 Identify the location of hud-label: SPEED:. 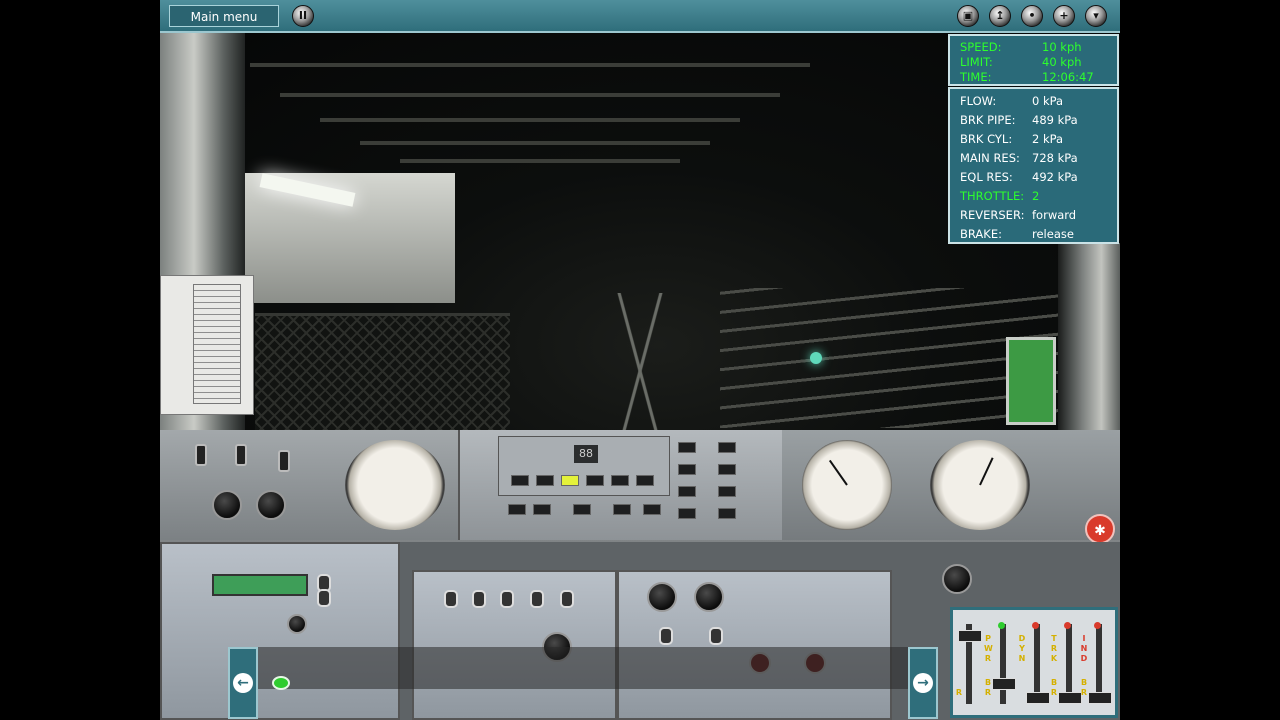
(981, 47).